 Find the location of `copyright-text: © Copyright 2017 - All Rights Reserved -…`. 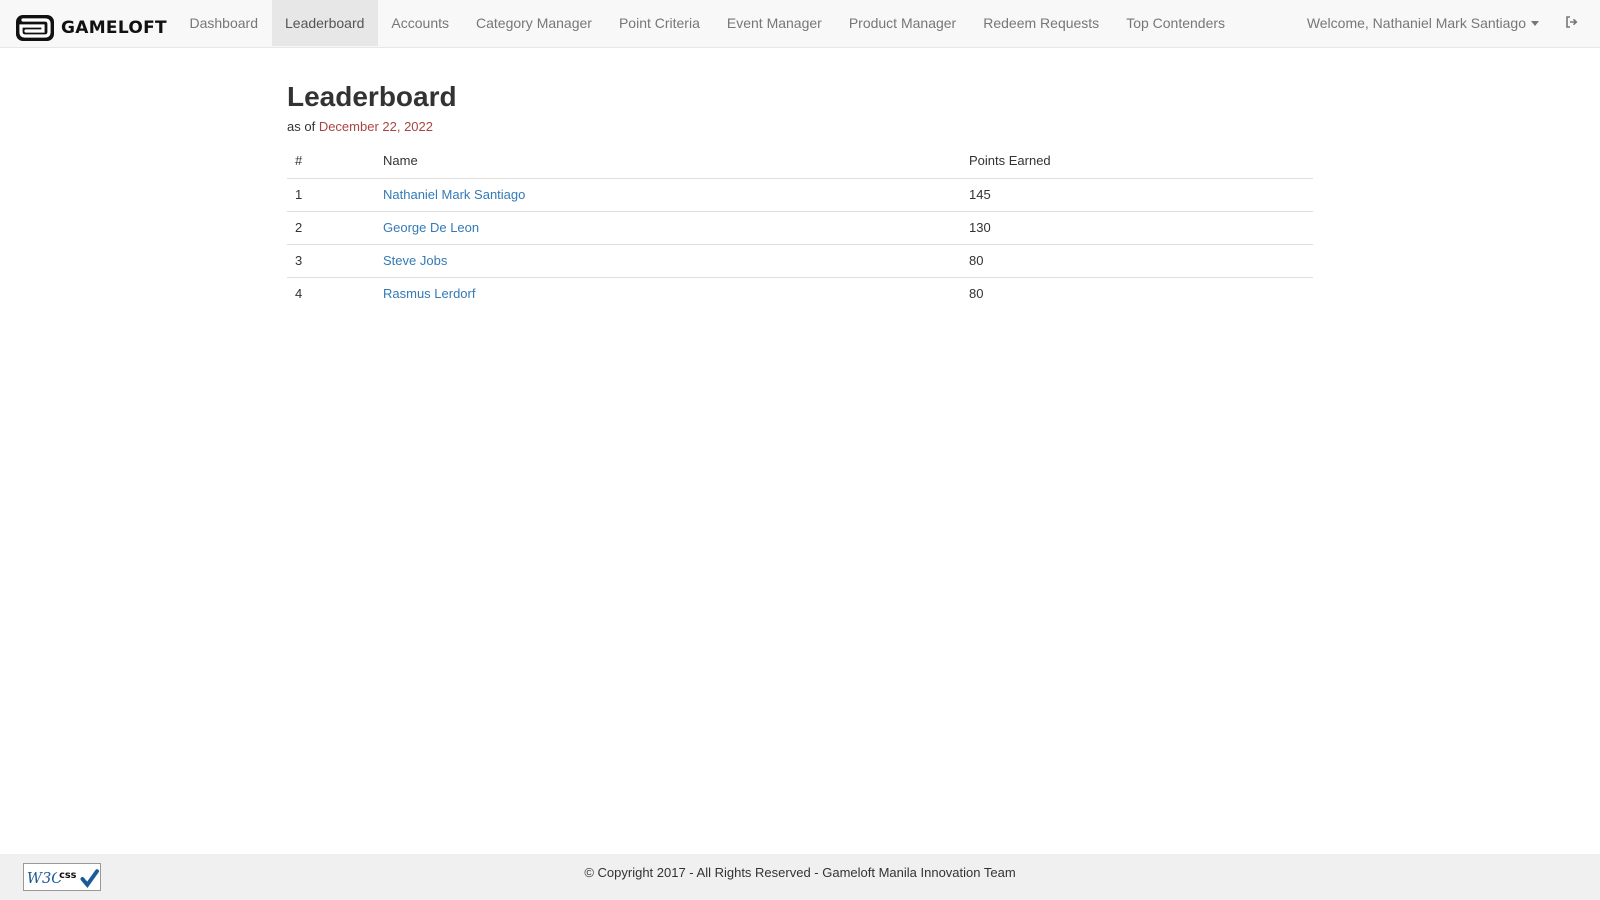

copyright-text: © Copyright 2017 - All Rights Reserved -… is located at coordinates (800, 872).